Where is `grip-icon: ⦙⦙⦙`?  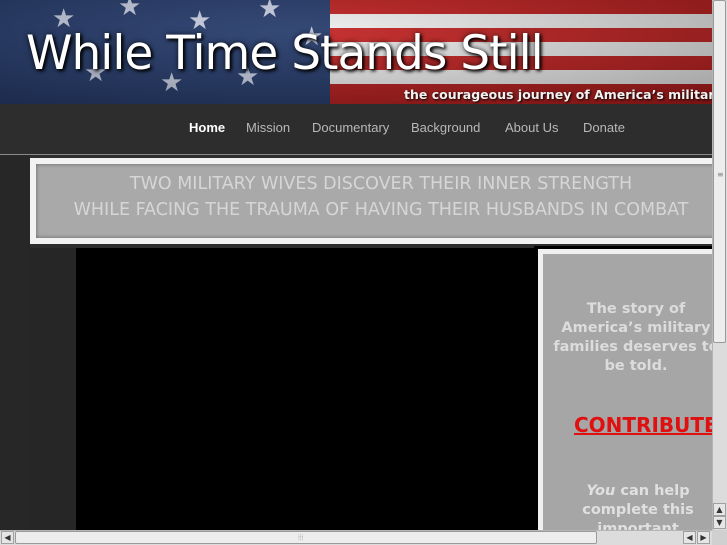 grip-icon: ⦙⦙⦙ is located at coordinates (301, 537).